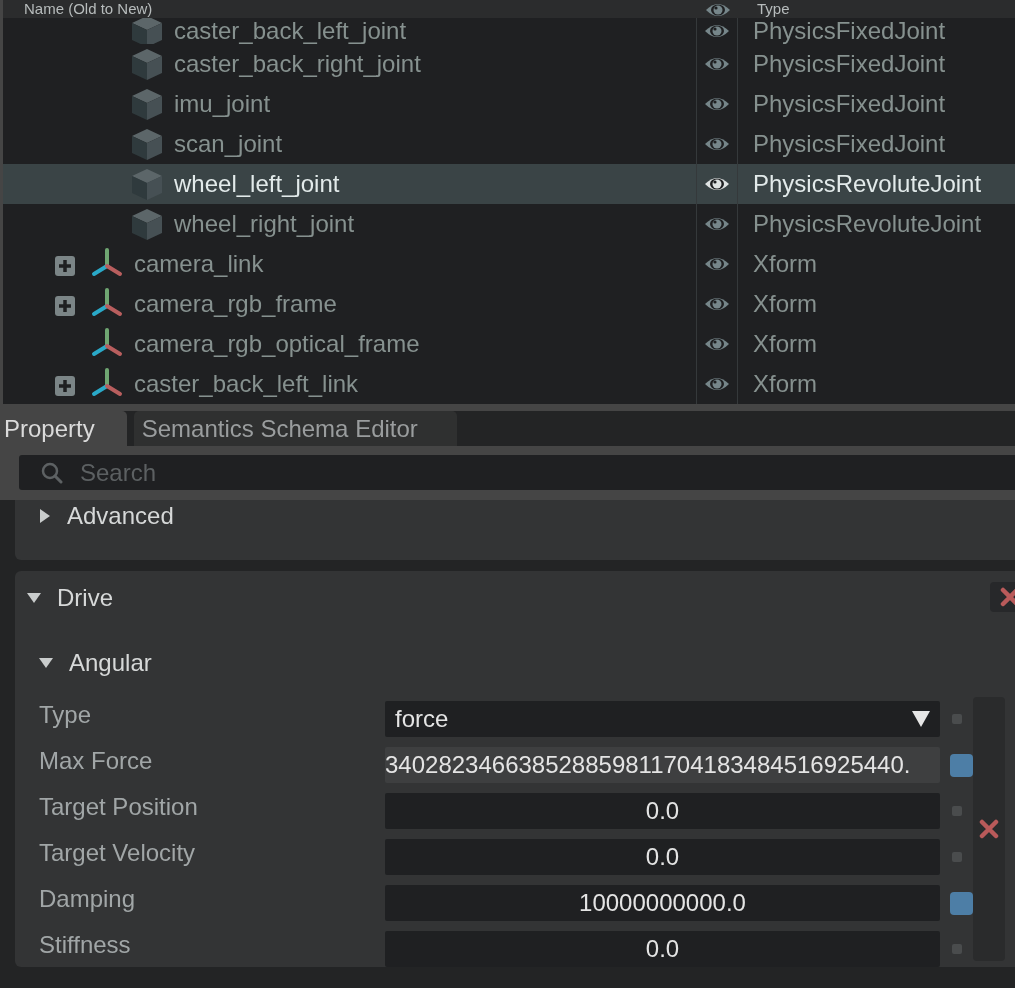  I want to click on prim-name: caster_back_left_link, so click(246, 384).